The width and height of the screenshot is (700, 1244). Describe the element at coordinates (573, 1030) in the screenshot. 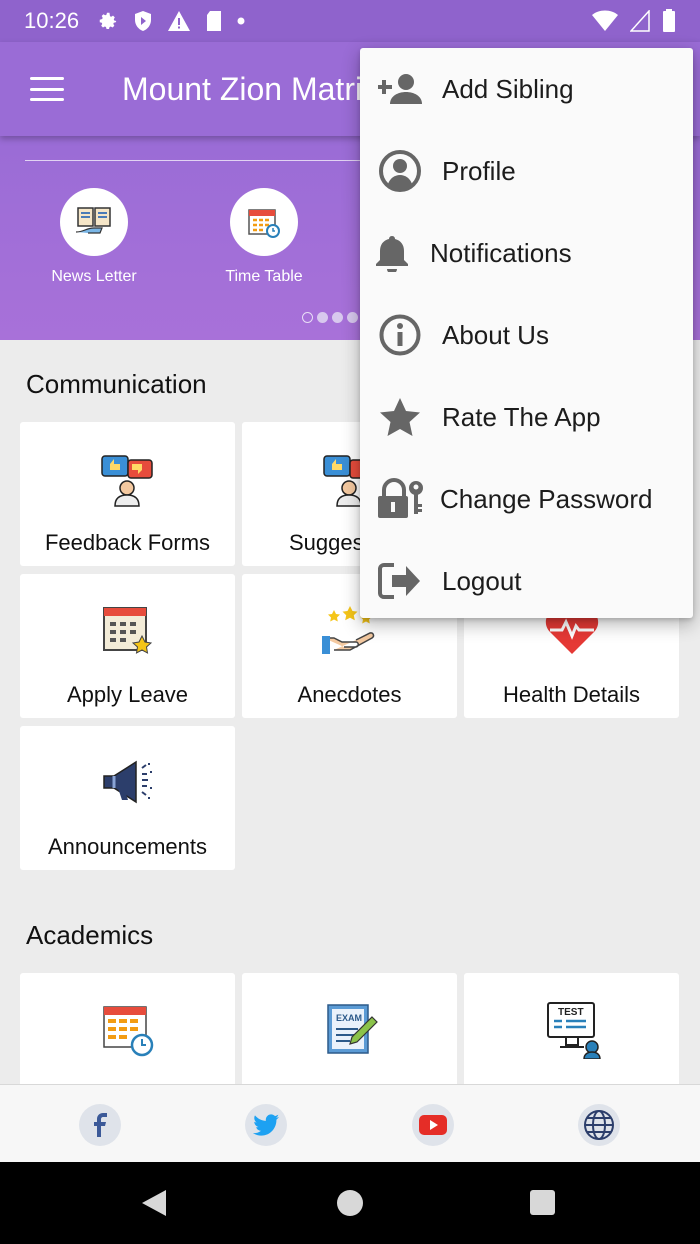

I see `test-icon: TEST` at that location.